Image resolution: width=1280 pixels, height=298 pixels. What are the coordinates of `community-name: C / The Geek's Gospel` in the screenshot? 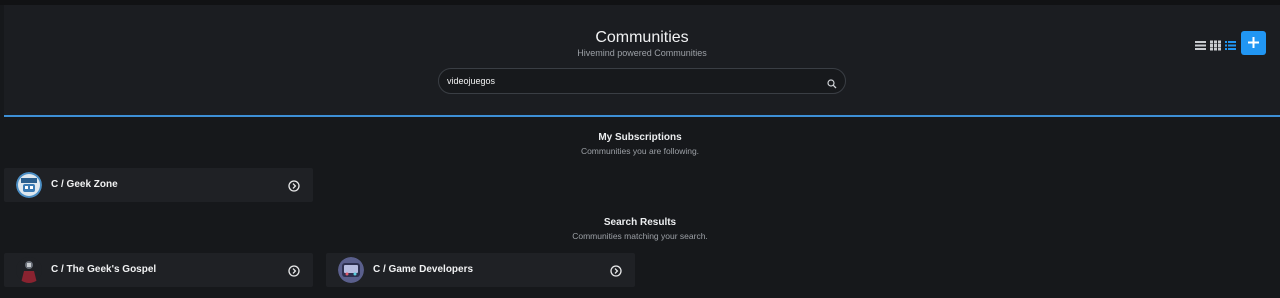 It's located at (104, 269).